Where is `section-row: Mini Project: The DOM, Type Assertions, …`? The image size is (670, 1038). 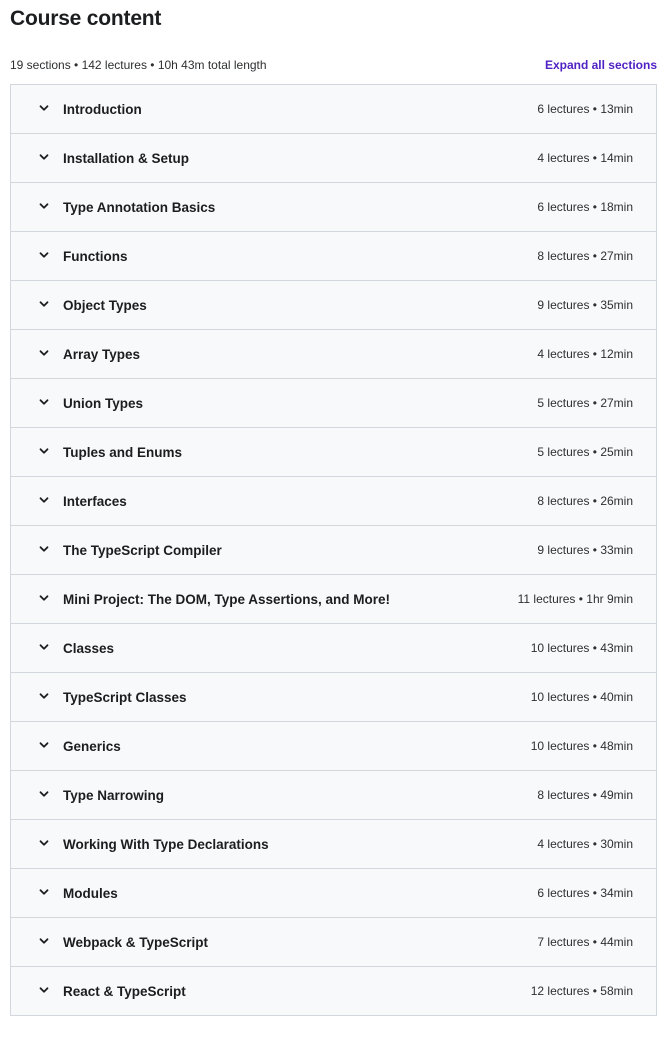
section-row: Mini Project: The DOM, Type Assertions, … is located at coordinates (333, 599).